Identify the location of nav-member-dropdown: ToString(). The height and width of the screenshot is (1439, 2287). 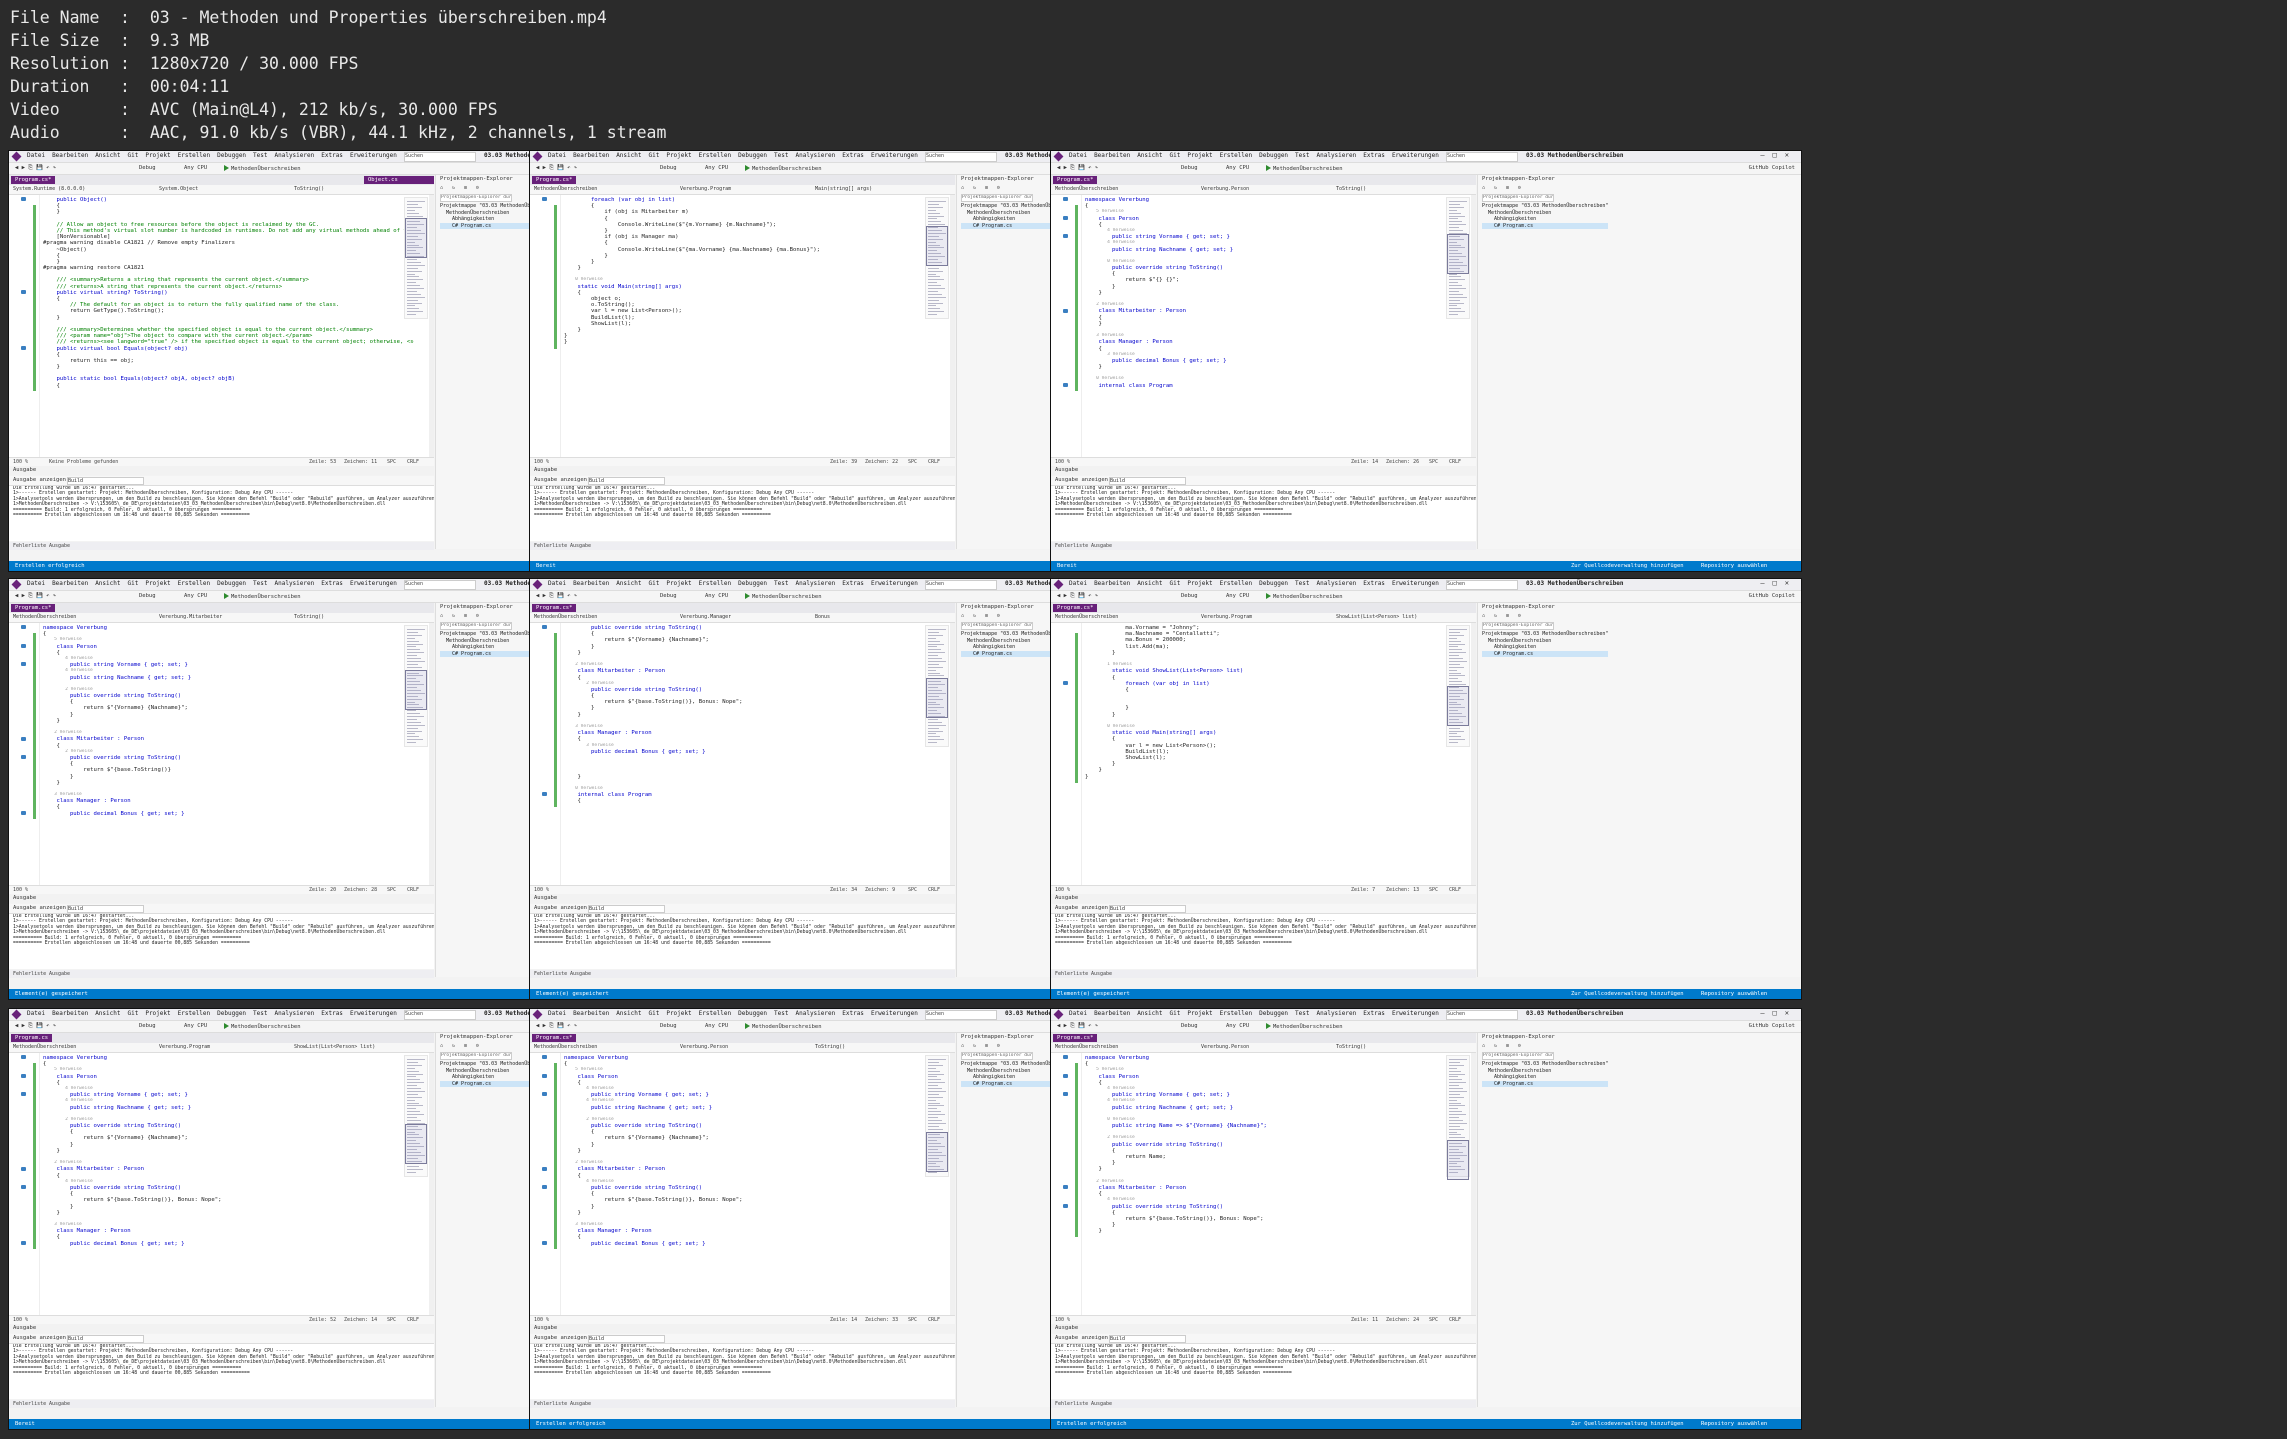
(309, 617).